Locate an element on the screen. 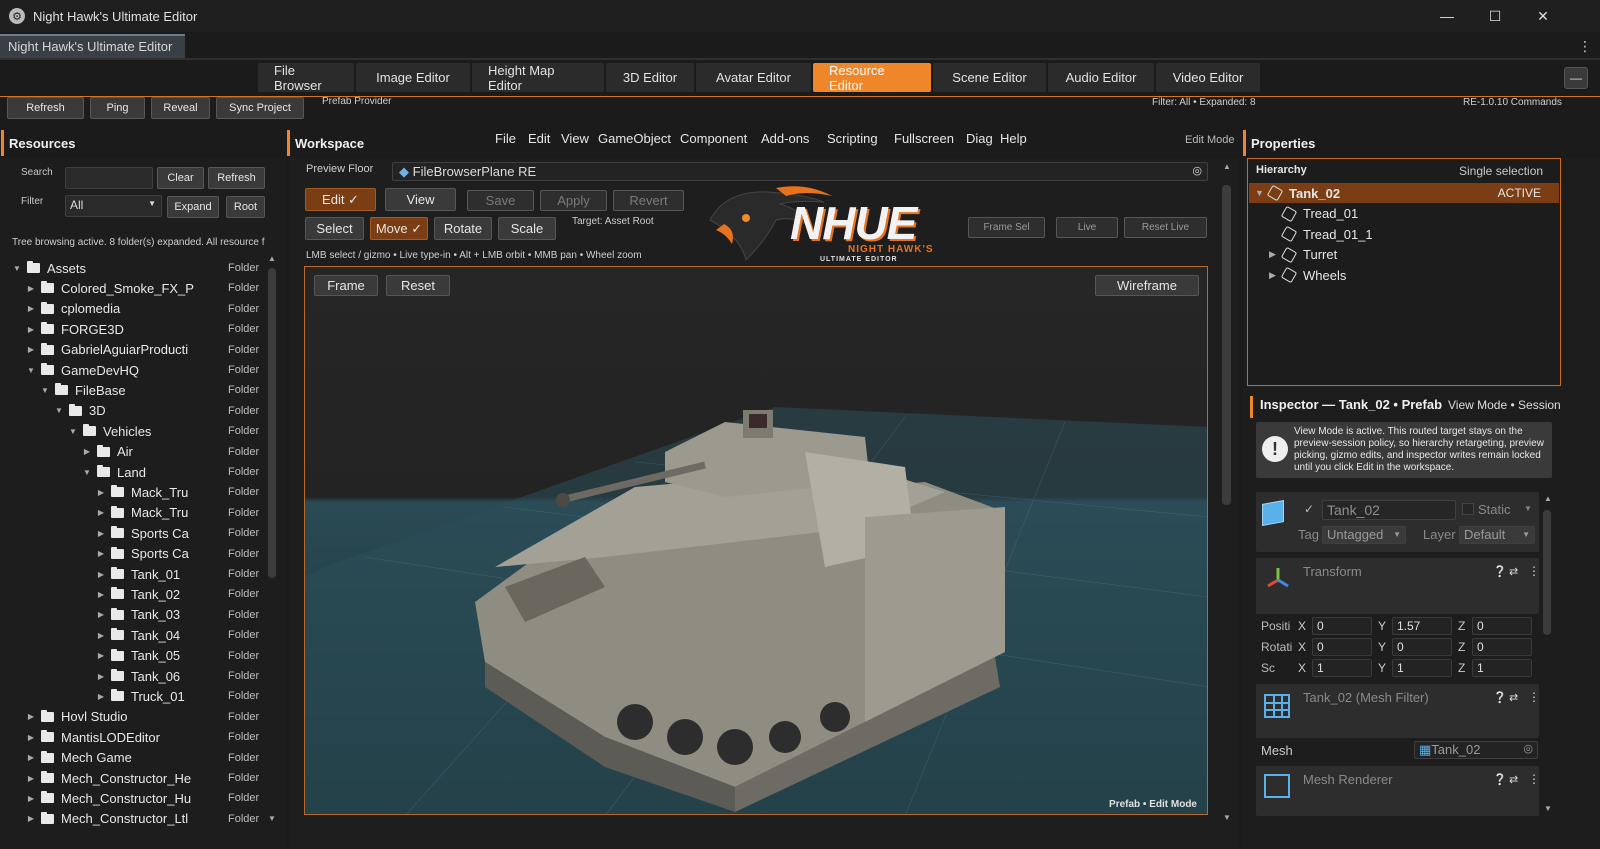 The height and width of the screenshot is (849, 1600). live-button: Live is located at coordinates (1087, 227).